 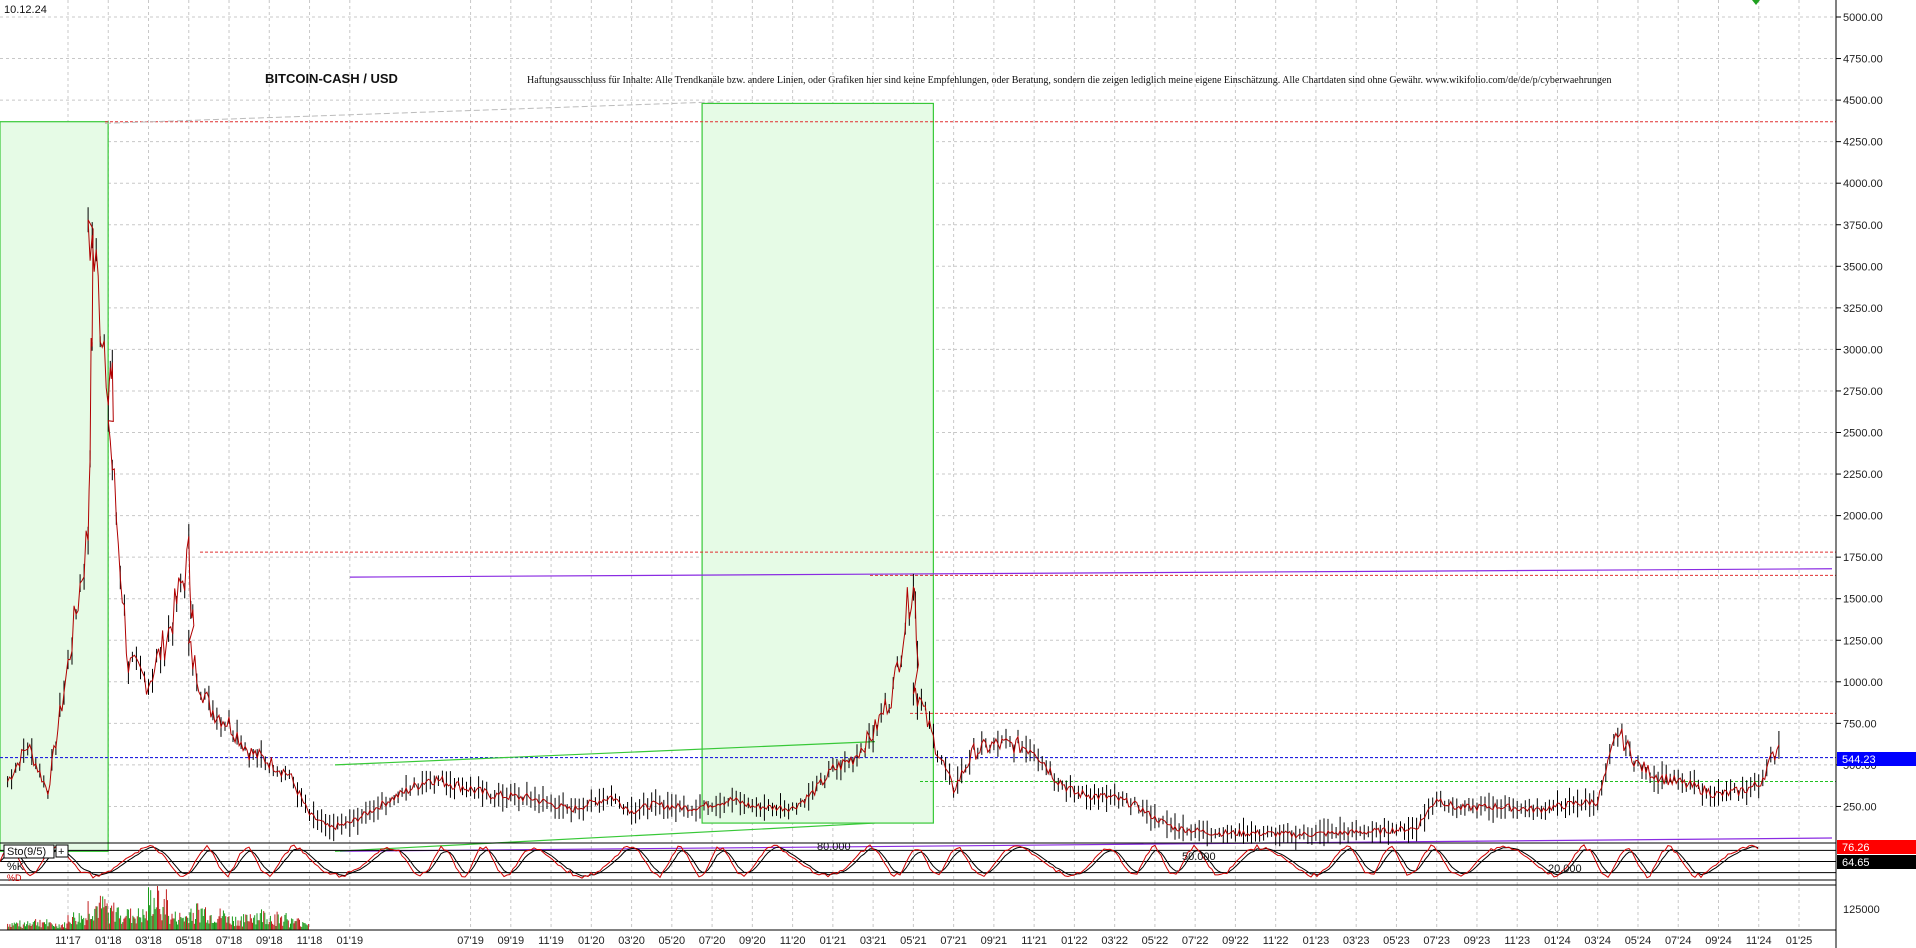 I want to click on time-tick-label: 09'18, so click(x=269, y=941).